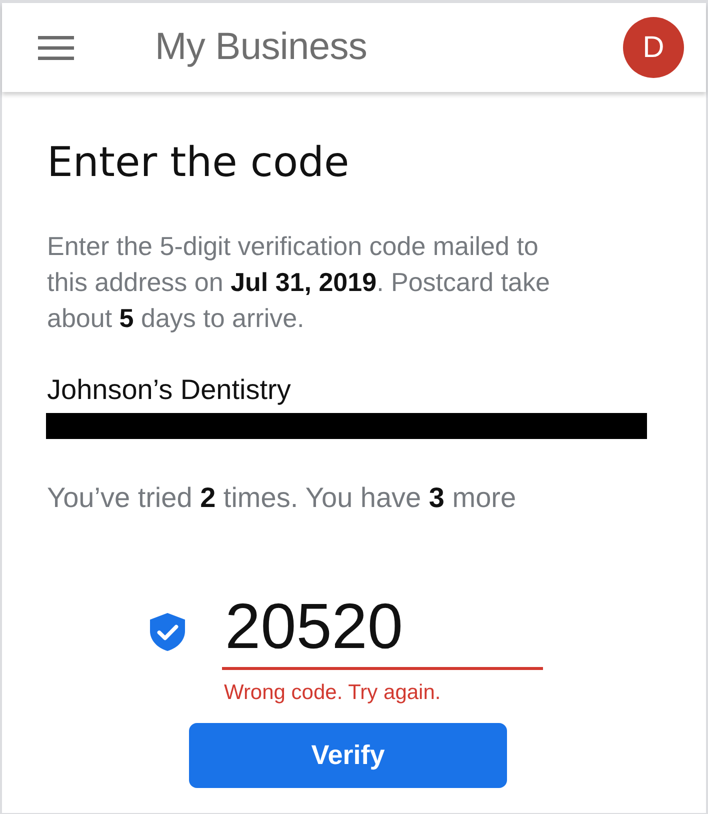 This screenshot has width=708, height=814. What do you see at coordinates (282, 498) in the screenshot?
I see `attempts-text: You’ve tried 2 times. You have 3 more` at bounding box center [282, 498].